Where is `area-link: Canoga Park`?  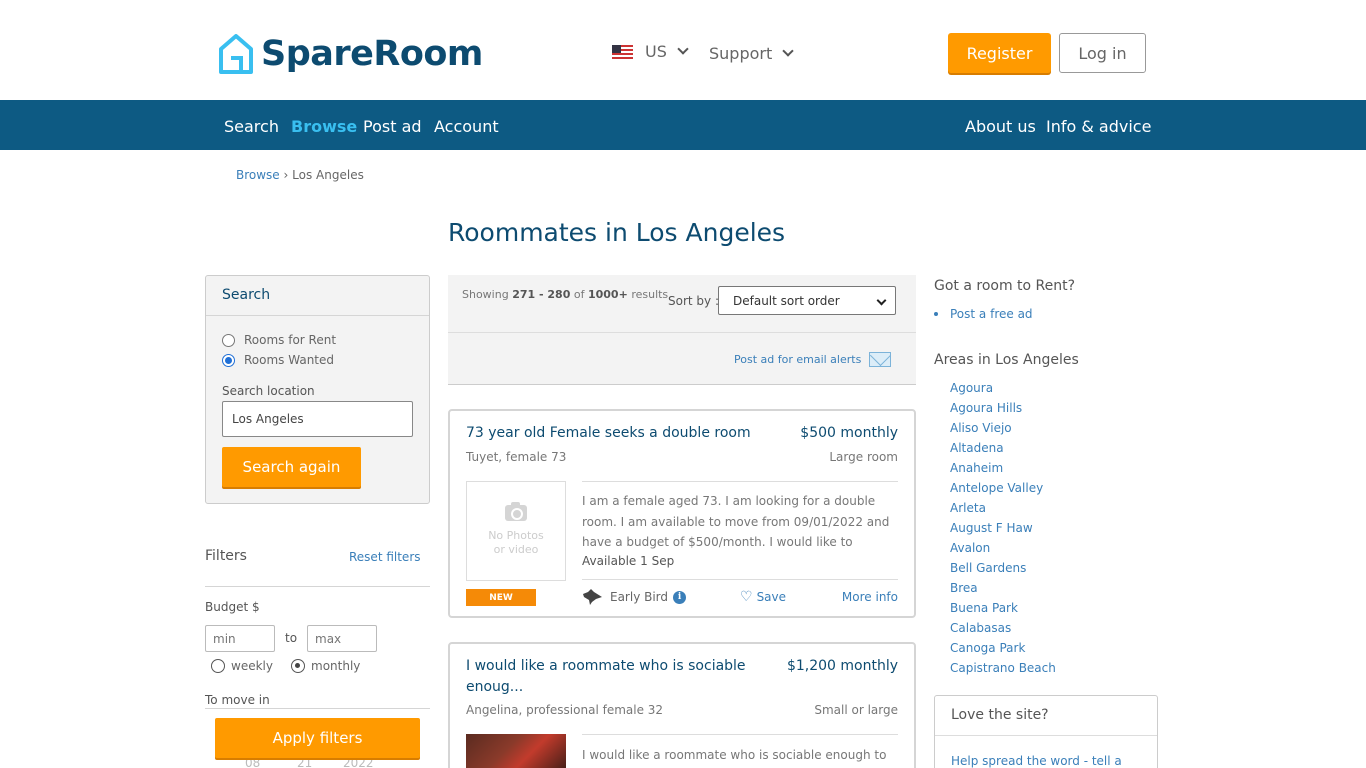
area-link: Canoga Park is located at coordinates (1003, 651).